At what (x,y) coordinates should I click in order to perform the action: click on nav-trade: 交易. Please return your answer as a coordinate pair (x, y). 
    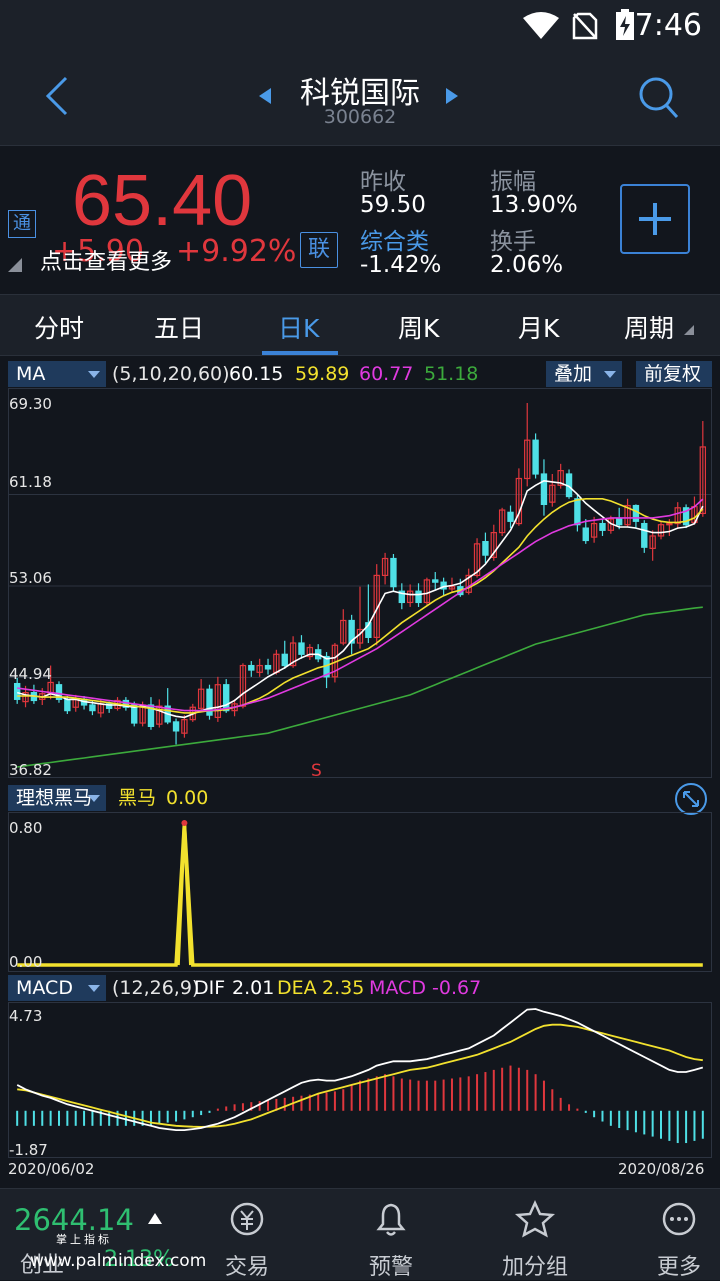
    Looking at the image, I should click on (247, 1238).